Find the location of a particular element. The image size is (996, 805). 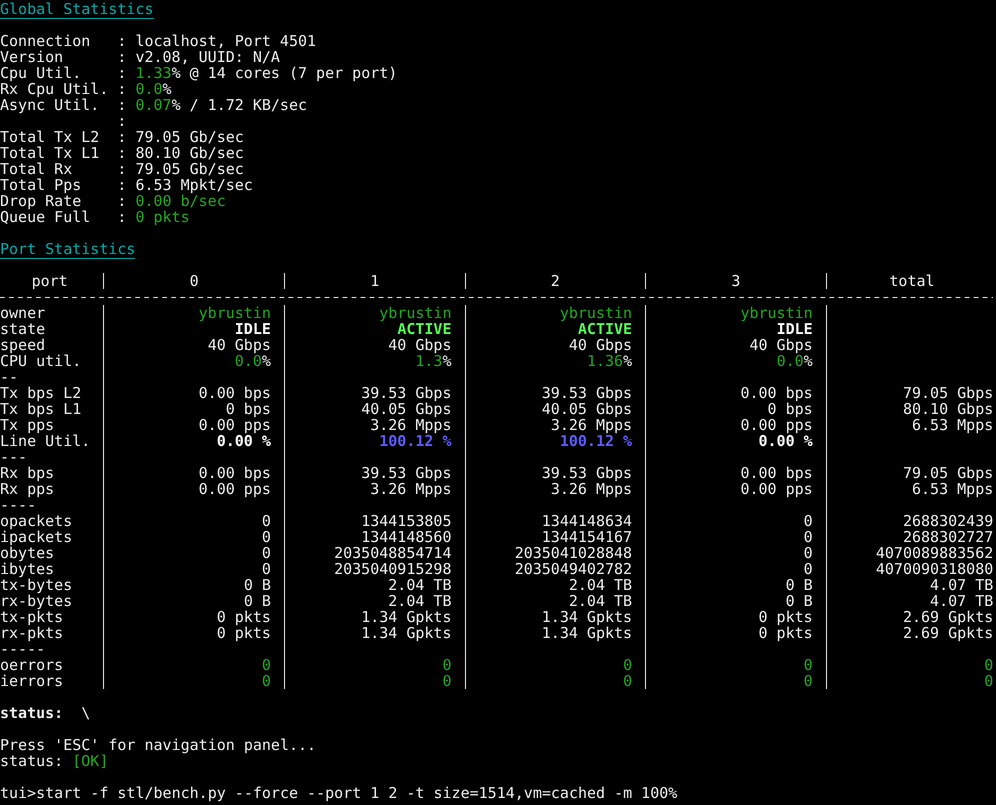

table-cell-text: 1.3% is located at coordinates (433, 361).